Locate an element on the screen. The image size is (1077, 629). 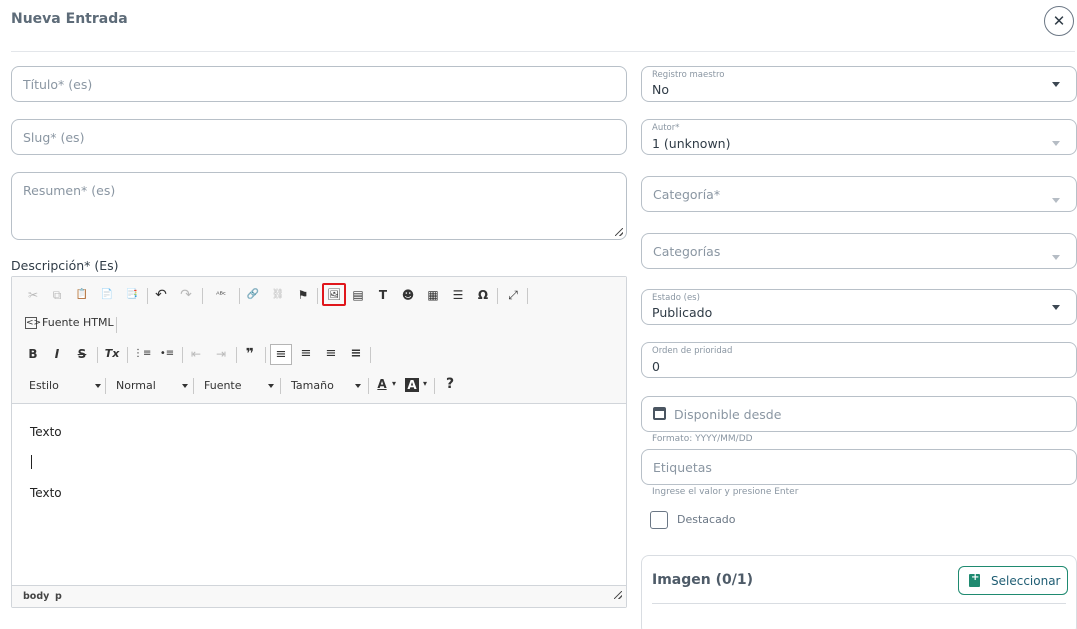
paste-word-icon: 📑 is located at coordinates (132, 296).